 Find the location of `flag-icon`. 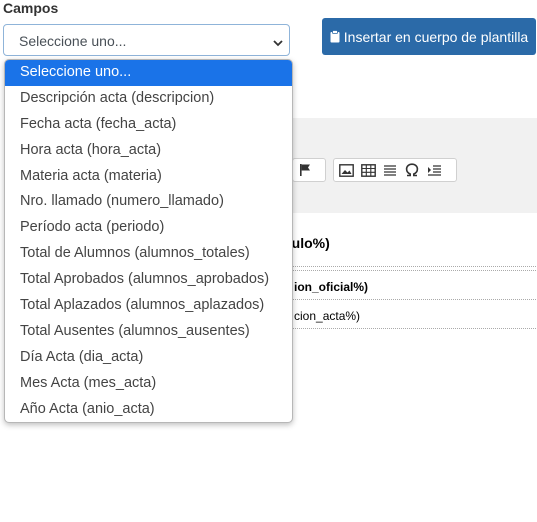

flag-icon is located at coordinates (305, 170).